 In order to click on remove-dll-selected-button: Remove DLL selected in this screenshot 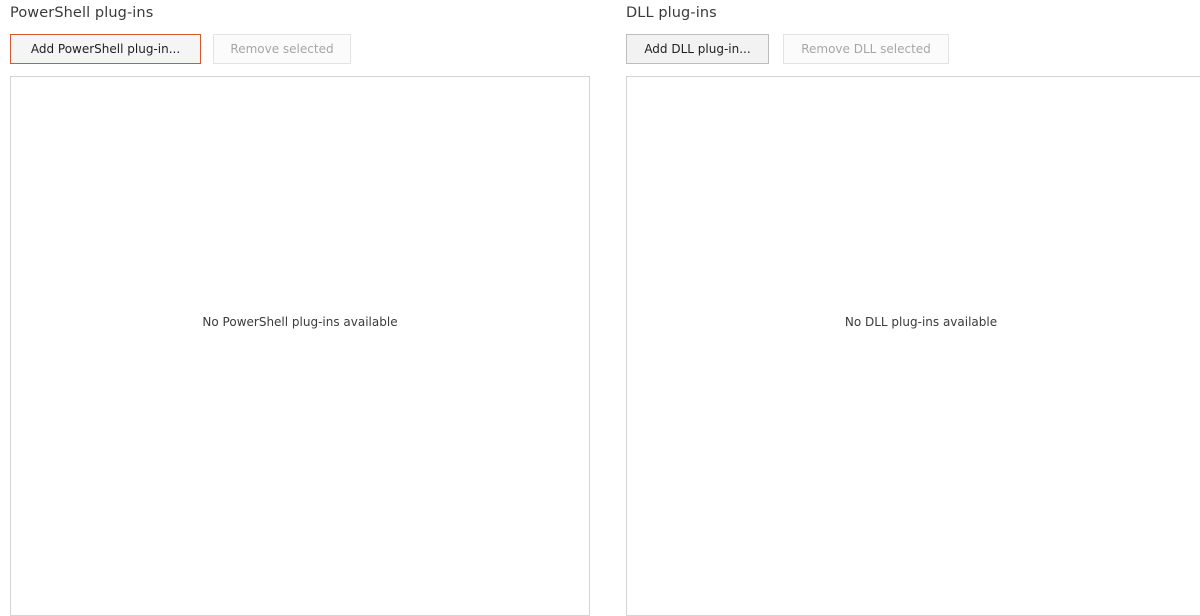, I will do `click(866, 49)`.